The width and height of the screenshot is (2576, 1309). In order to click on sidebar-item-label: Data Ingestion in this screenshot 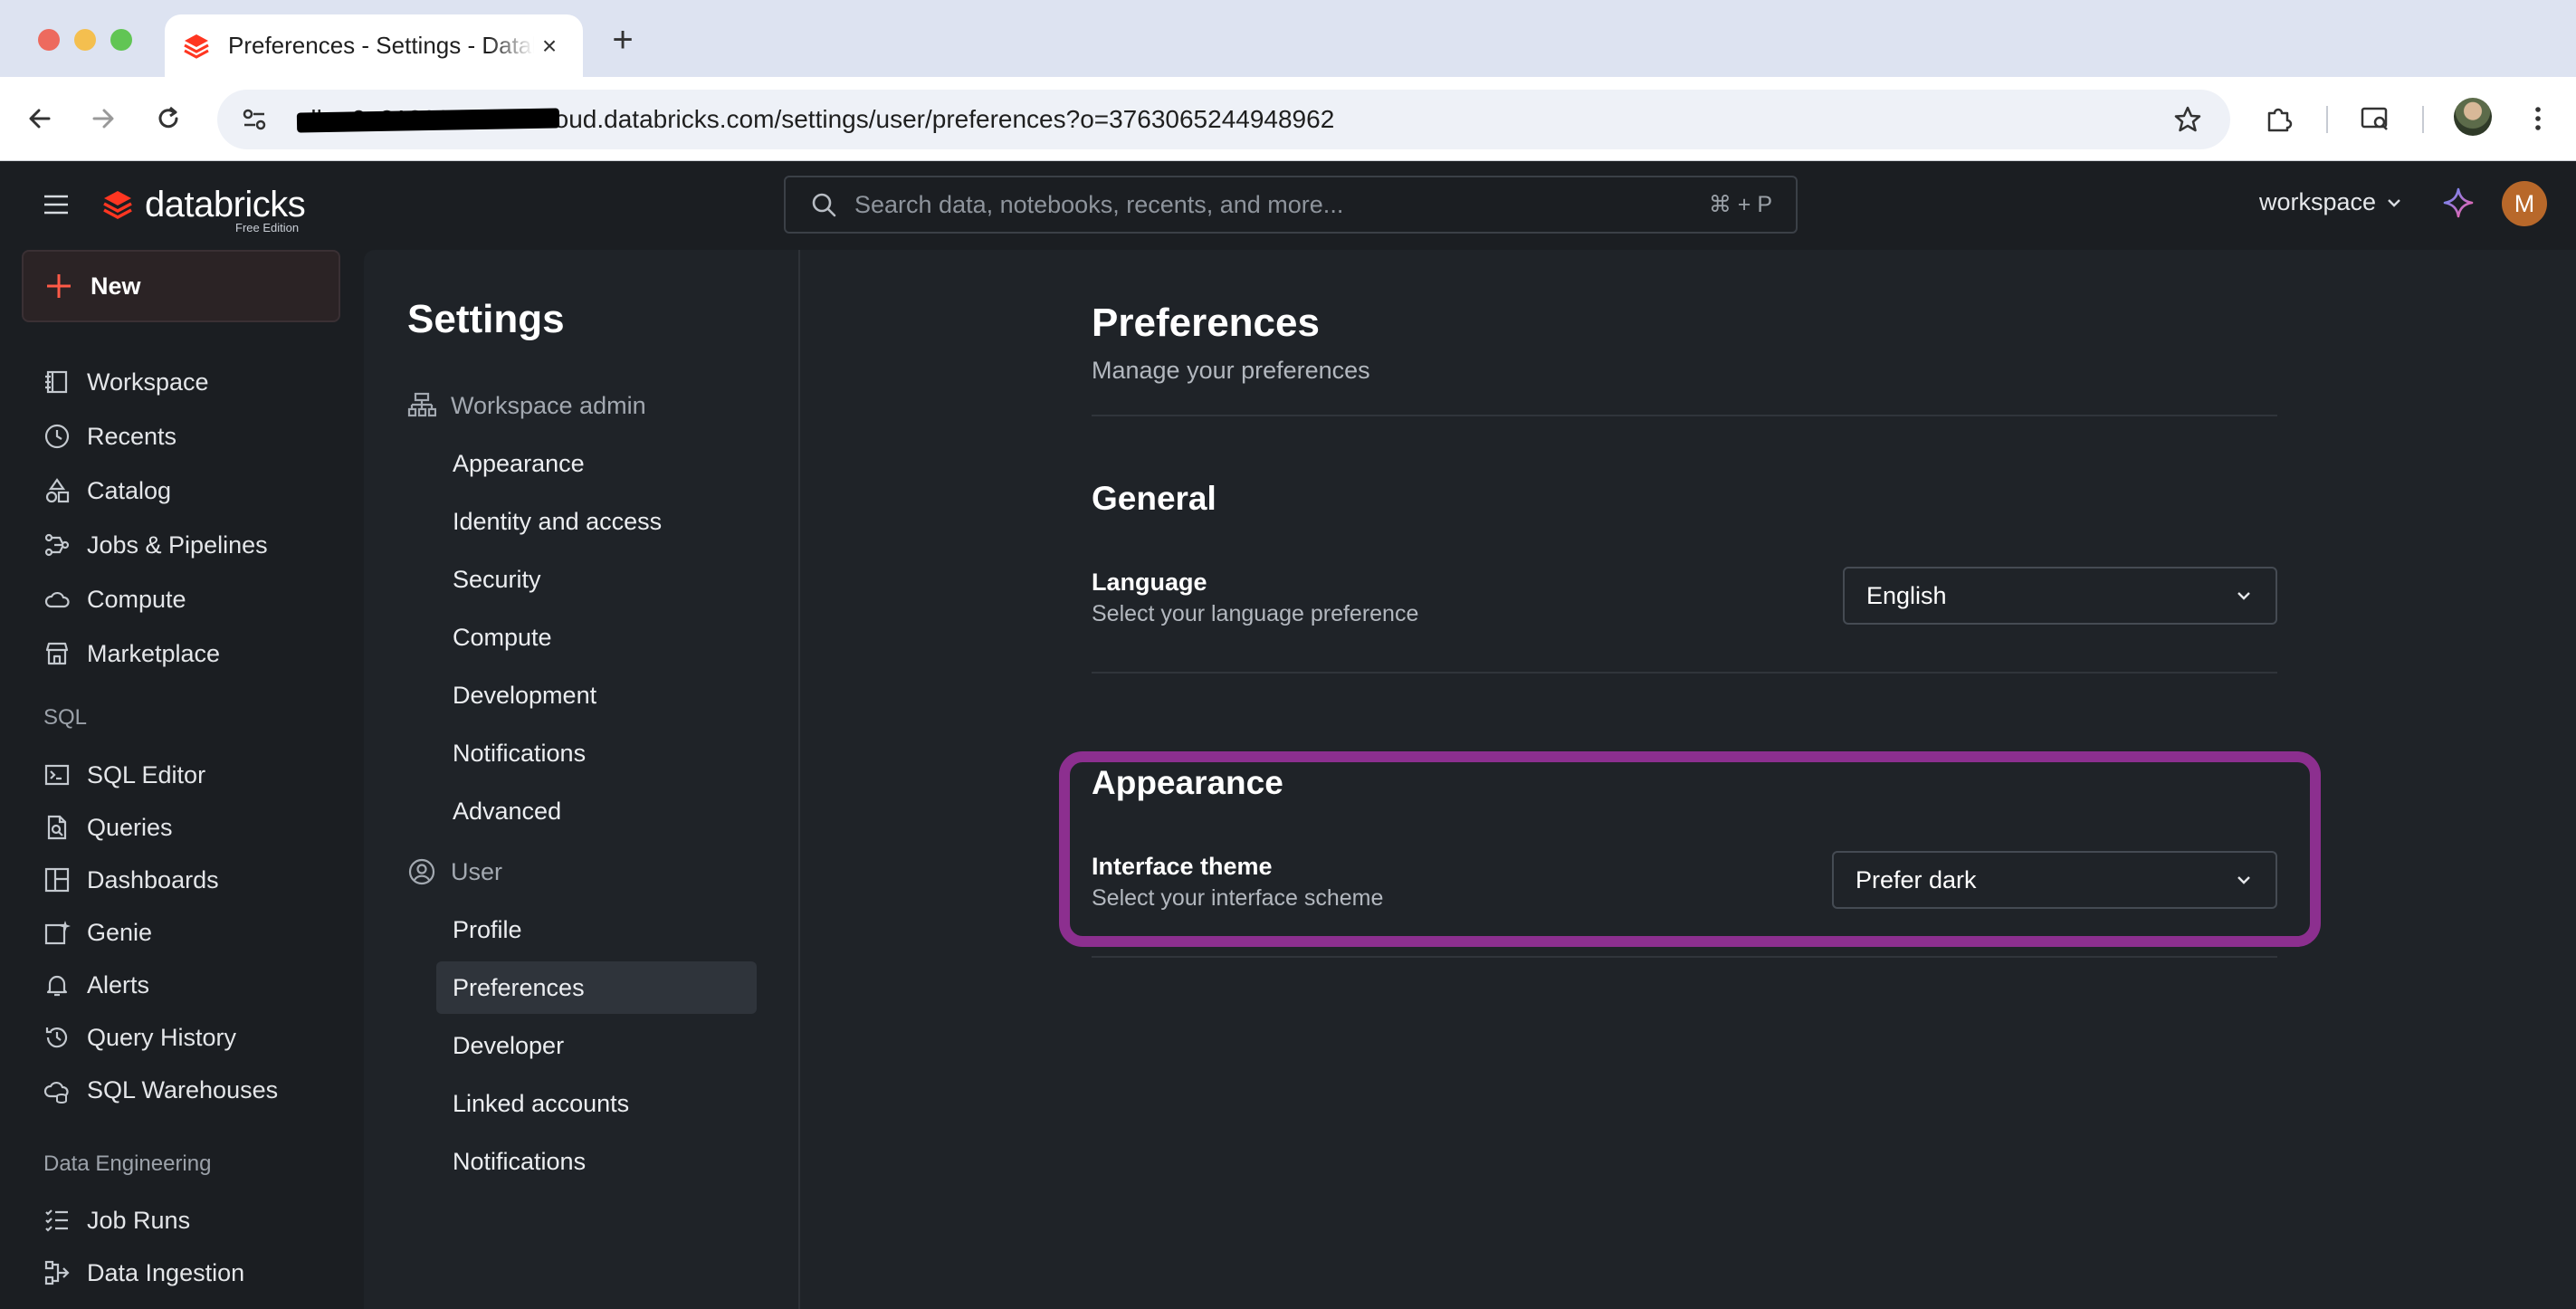, I will do `click(166, 1272)`.